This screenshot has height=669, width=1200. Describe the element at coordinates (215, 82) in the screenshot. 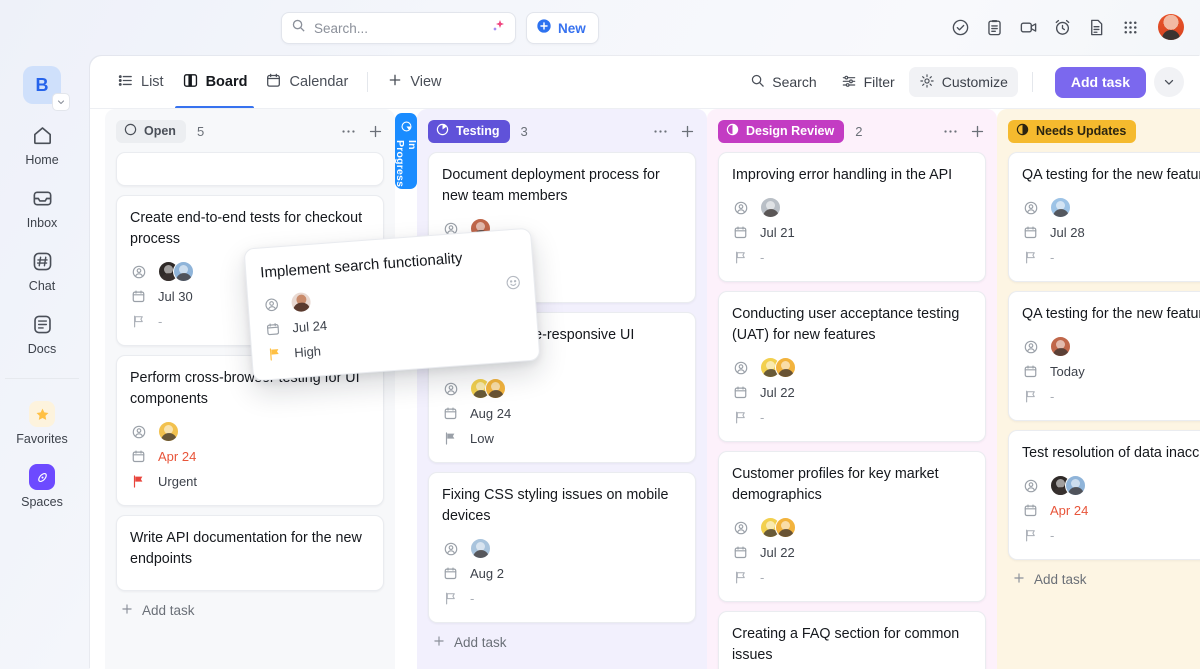

I see `tab-board: Board` at that location.